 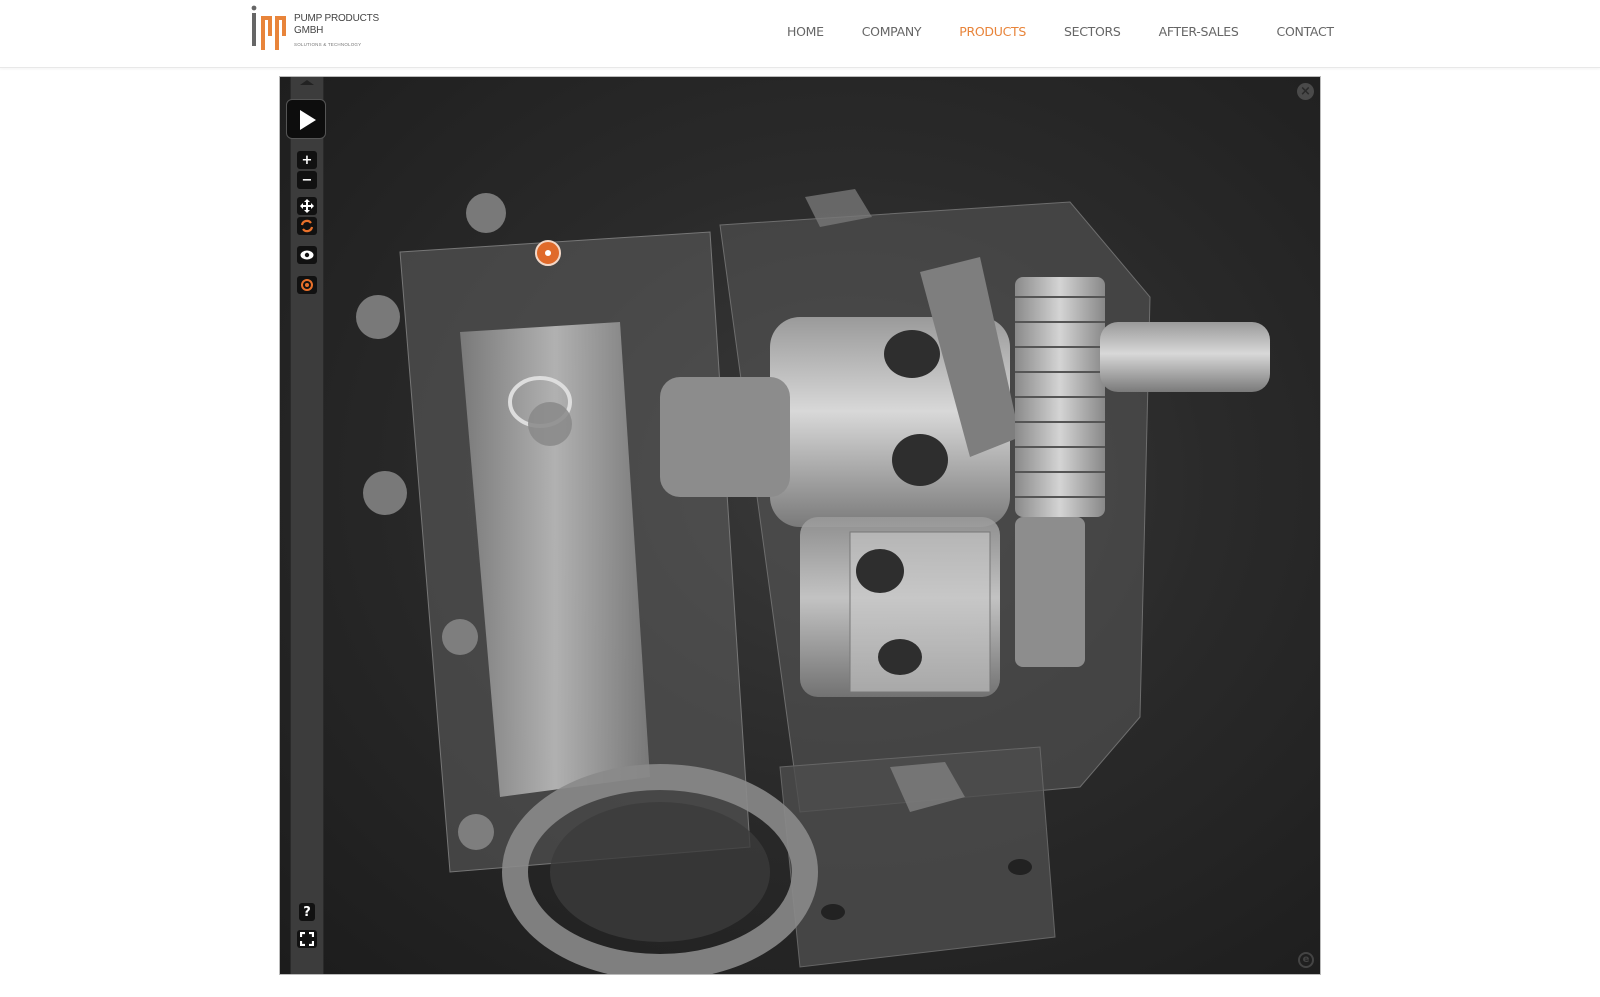 What do you see at coordinates (1305, 91) in the screenshot?
I see `close-viewer-button: ×` at bounding box center [1305, 91].